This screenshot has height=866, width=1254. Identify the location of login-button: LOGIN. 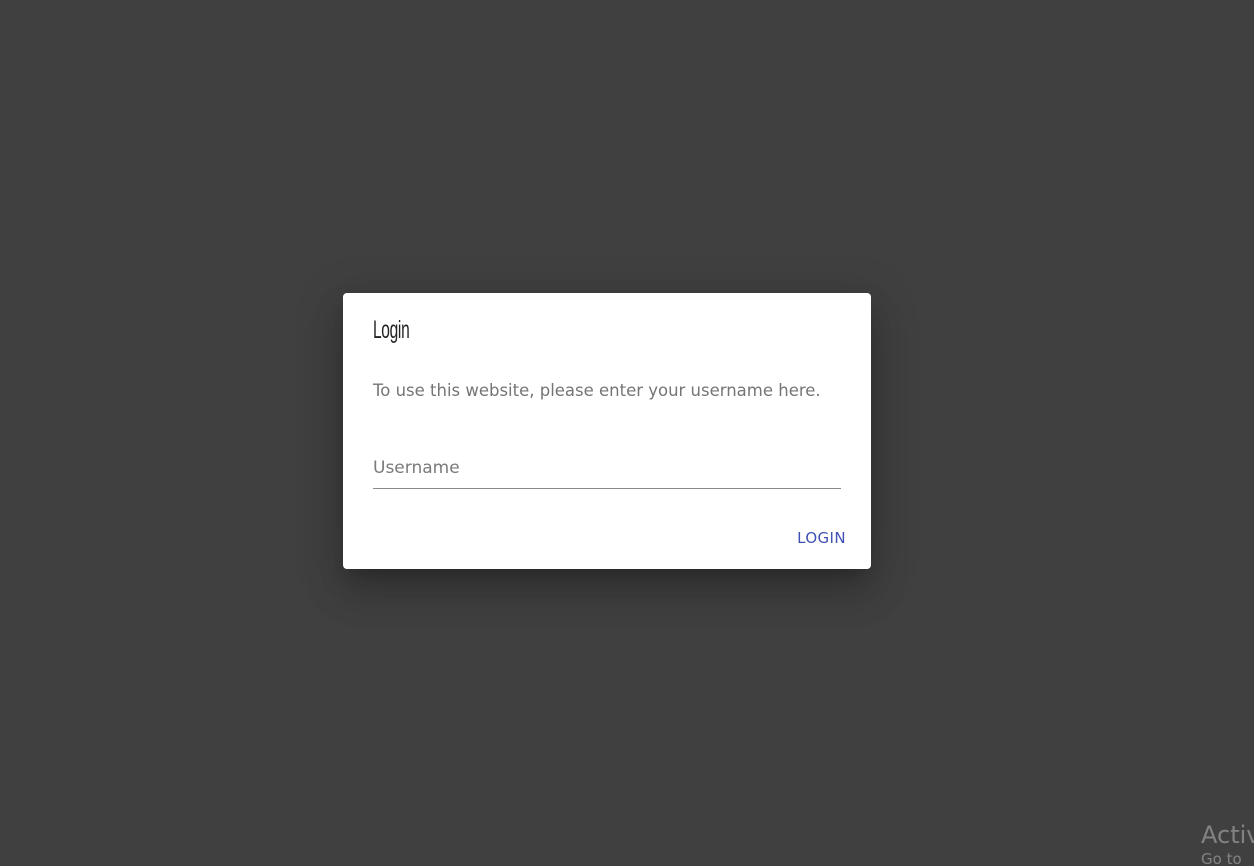
(821, 538).